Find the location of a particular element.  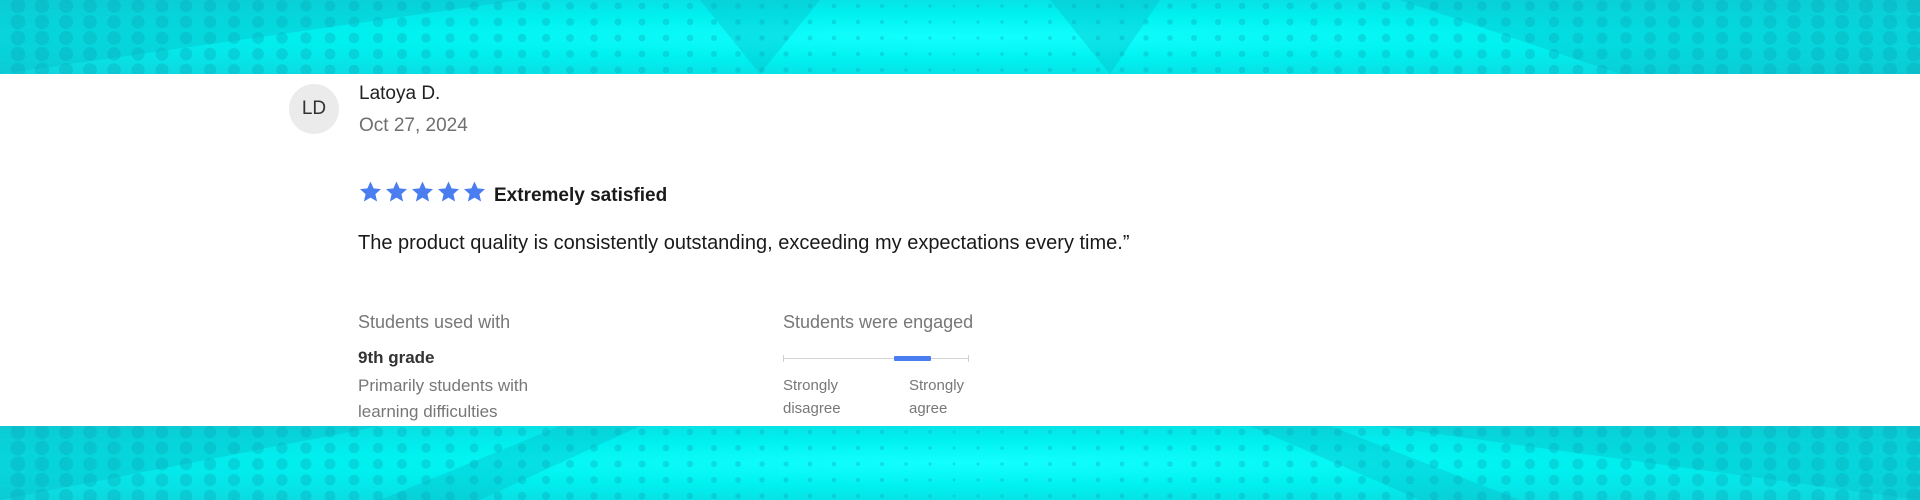

scale-tick is located at coordinates (783, 358).